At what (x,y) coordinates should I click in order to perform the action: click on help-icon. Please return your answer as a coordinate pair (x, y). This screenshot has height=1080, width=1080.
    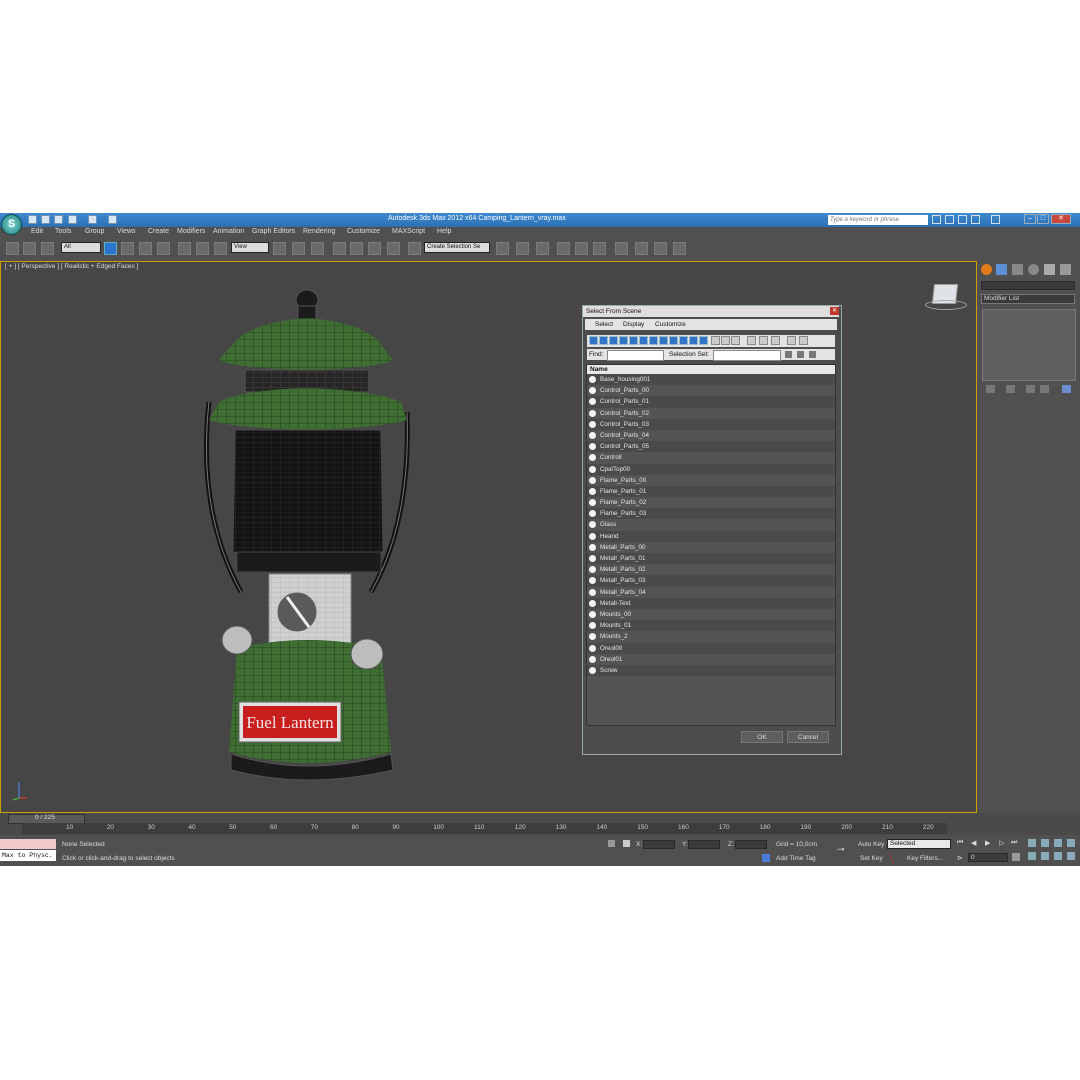
    Looking at the image, I should click on (995, 219).